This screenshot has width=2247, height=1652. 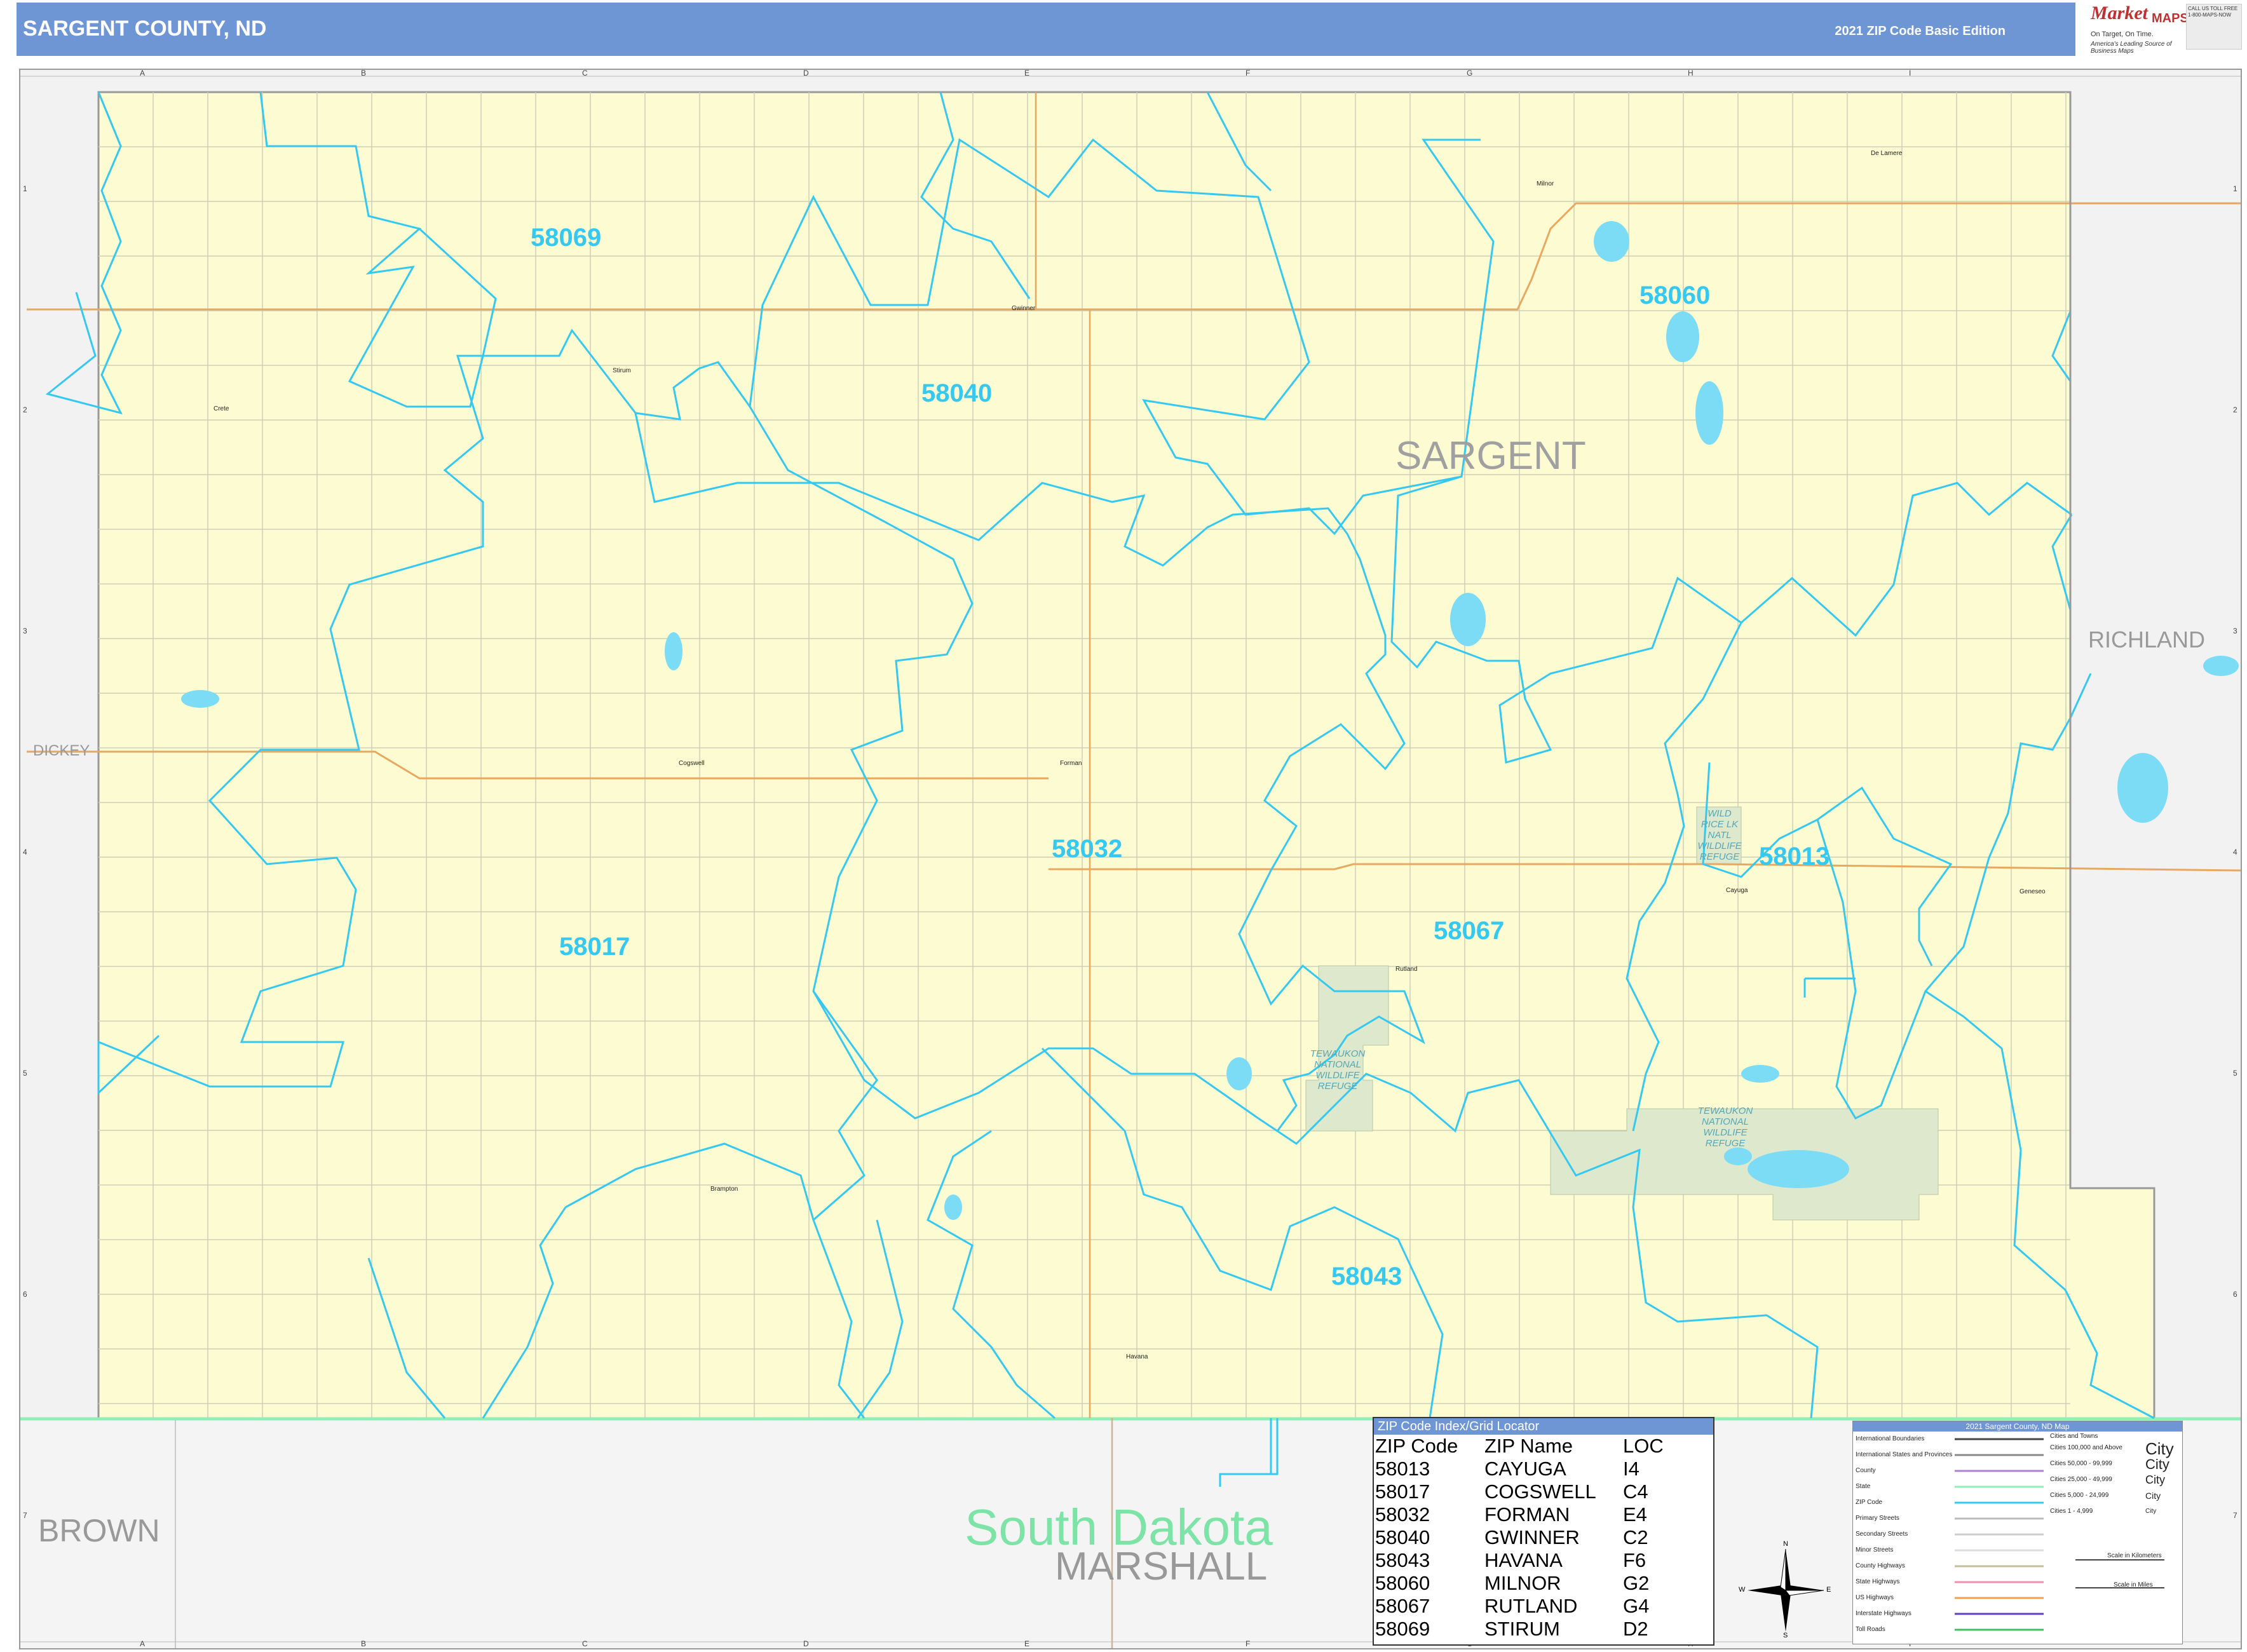 What do you see at coordinates (1635, 1491) in the screenshot?
I see `zip-index-loc: C4` at bounding box center [1635, 1491].